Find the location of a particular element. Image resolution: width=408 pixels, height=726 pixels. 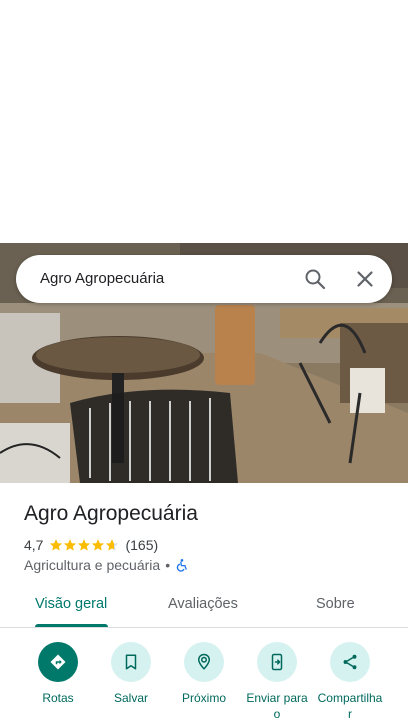

search-bar: Agro Agropecuária is located at coordinates (204, 279).